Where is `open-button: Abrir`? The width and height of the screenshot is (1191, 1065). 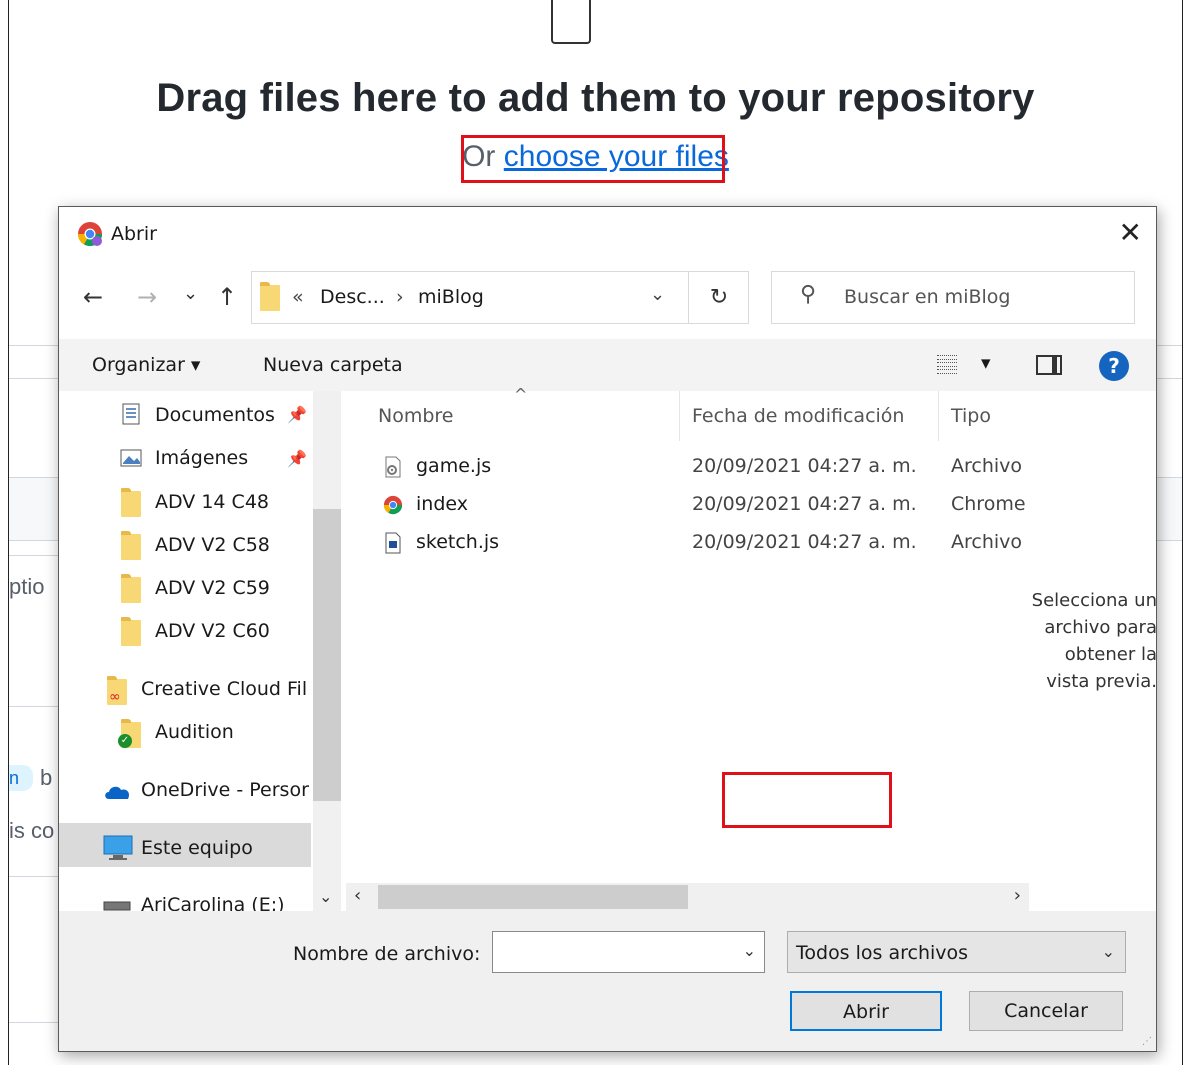
open-button: Abrir is located at coordinates (866, 1011).